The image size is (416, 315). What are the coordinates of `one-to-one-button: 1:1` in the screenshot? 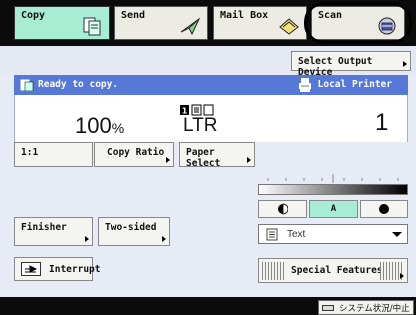 It's located at (53, 154).